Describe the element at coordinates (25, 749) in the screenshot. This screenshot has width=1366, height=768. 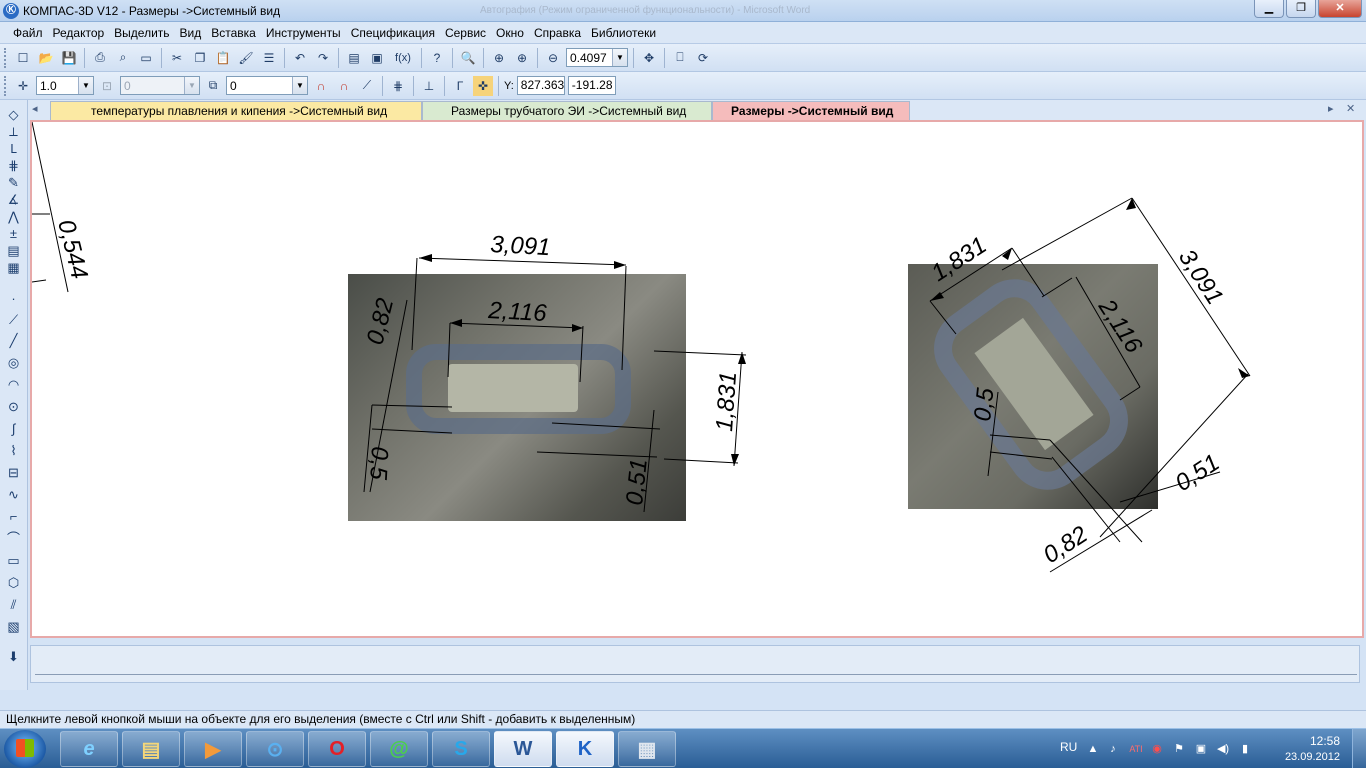
I see `start-button` at that location.